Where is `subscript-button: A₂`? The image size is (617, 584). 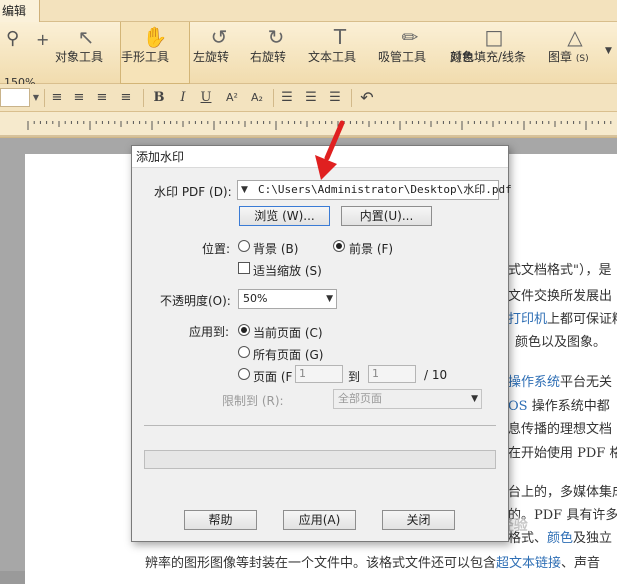 subscript-button: A₂ is located at coordinates (257, 98).